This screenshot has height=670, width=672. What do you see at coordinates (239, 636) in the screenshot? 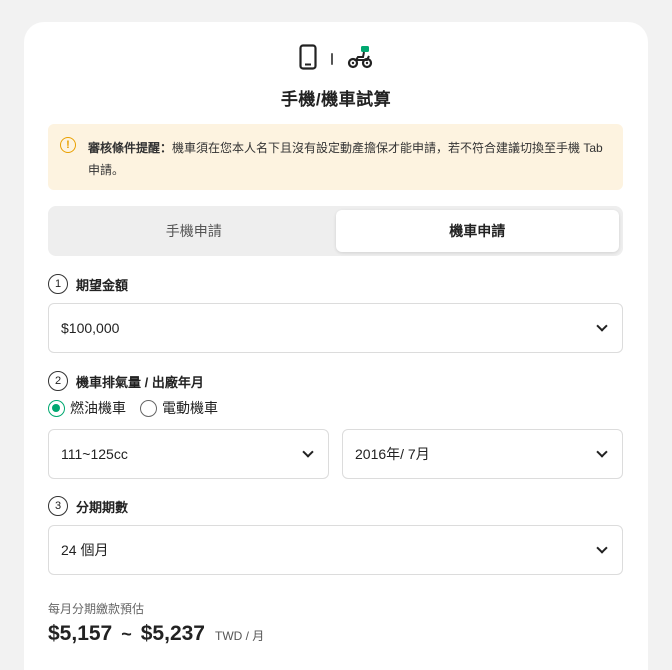
I see `estimate-unit: TWD / 月` at bounding box center [239, 636].